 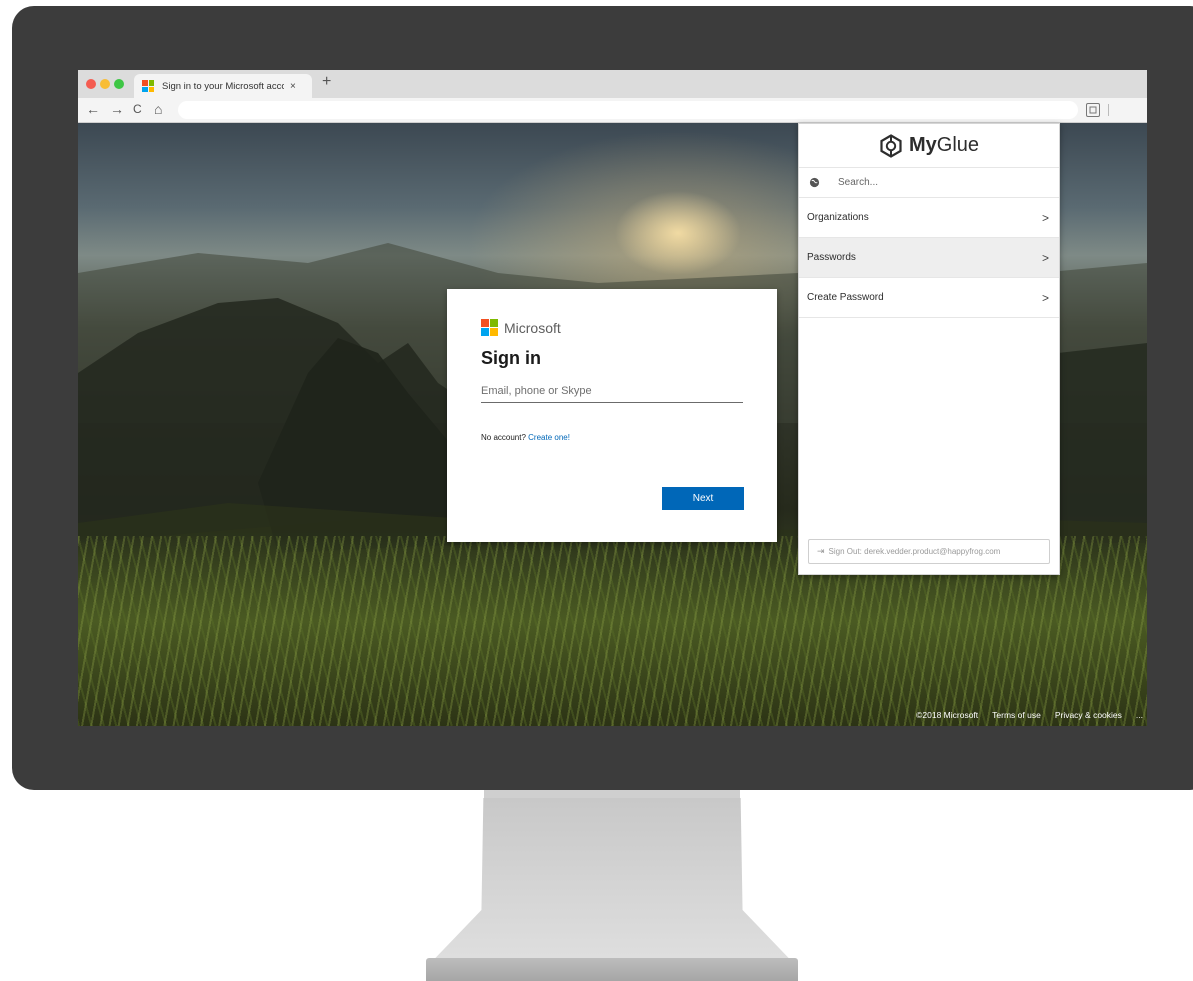 I want to click on address-bar, so click(x=628, y=110).